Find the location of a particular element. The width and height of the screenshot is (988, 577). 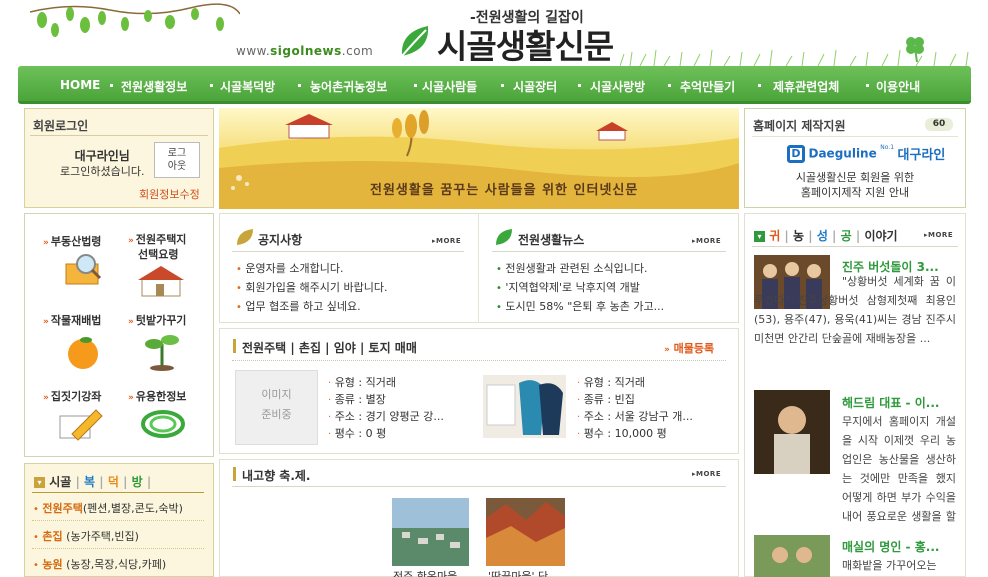

nav-country-people: 시골사람들 is located at coordinates (449, 86).